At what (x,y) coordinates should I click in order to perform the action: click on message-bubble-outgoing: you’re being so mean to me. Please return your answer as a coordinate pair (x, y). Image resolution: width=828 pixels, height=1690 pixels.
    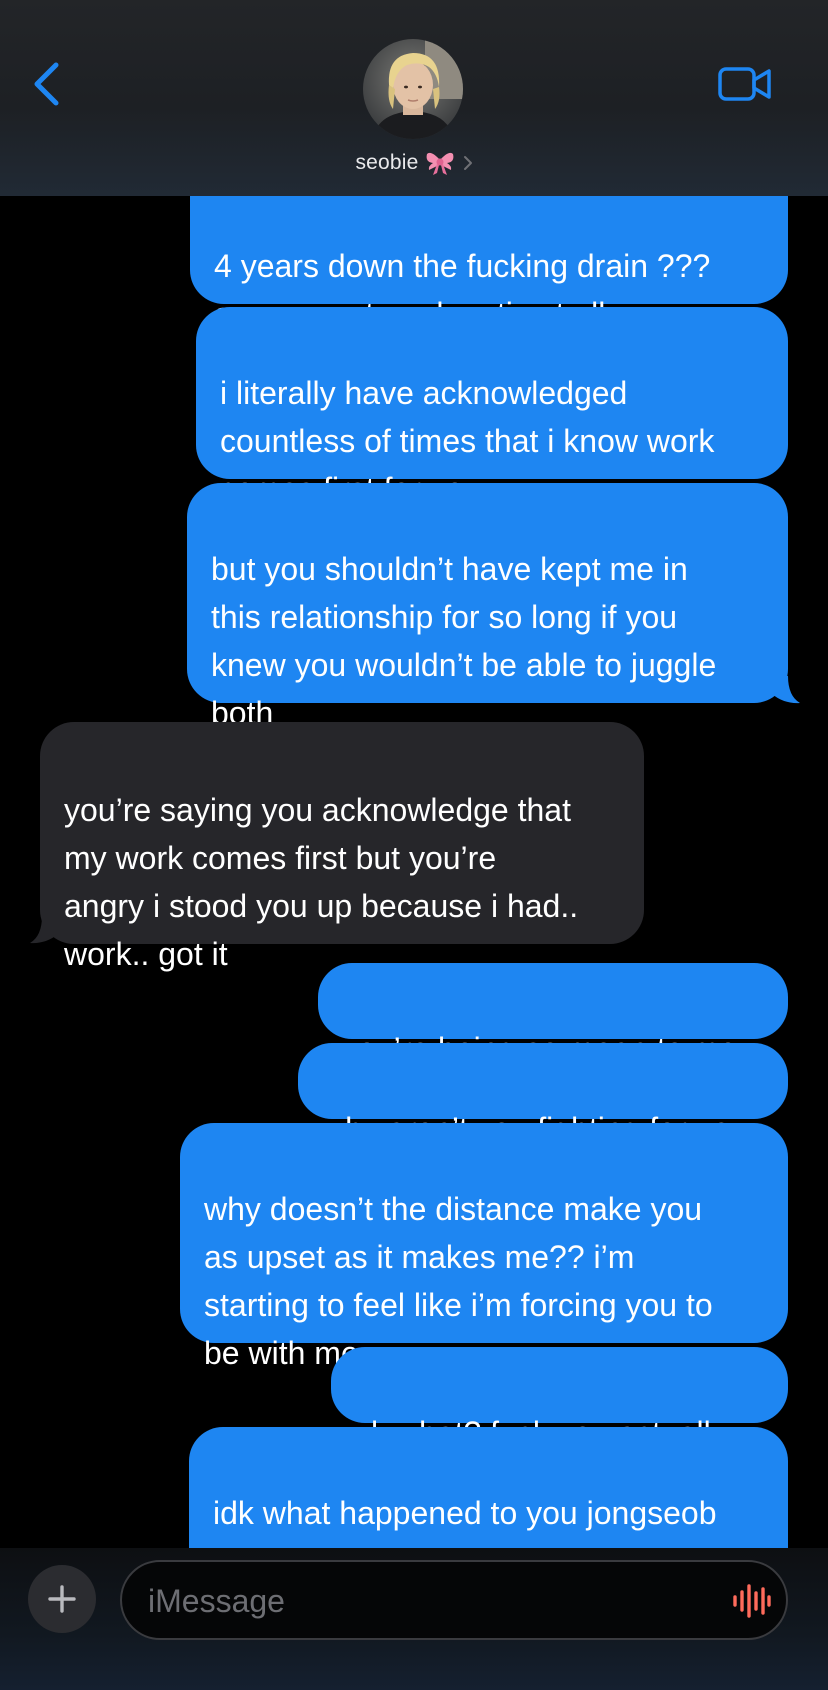
    Looking at the image, I should click on (553, 1015).